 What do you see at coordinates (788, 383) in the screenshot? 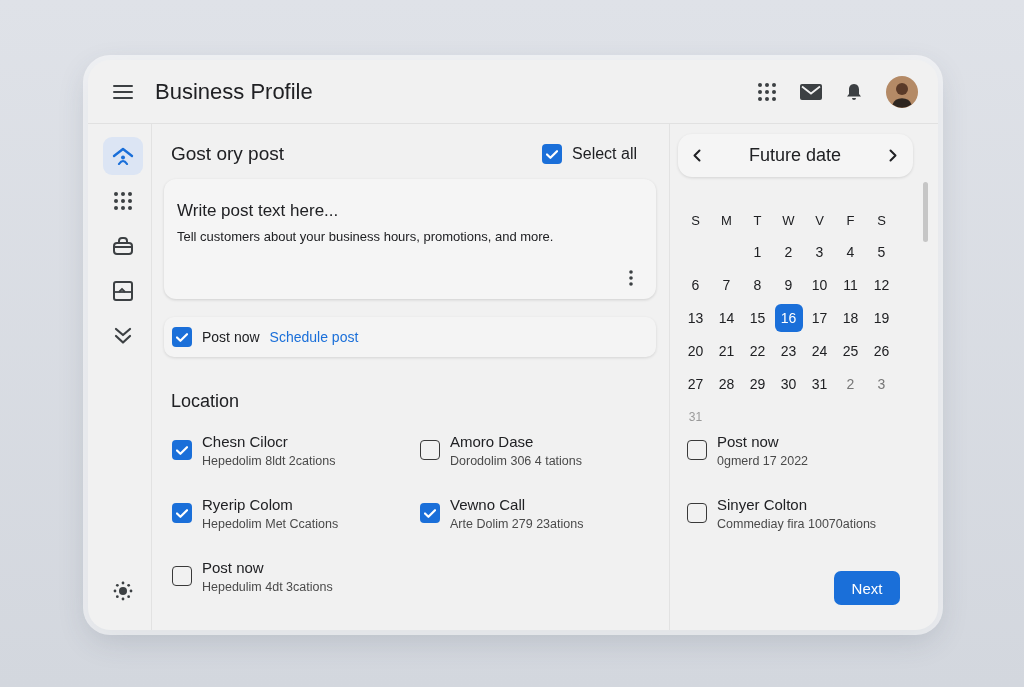
I see `calendar-day: 30` at bounding box center [788, 383].